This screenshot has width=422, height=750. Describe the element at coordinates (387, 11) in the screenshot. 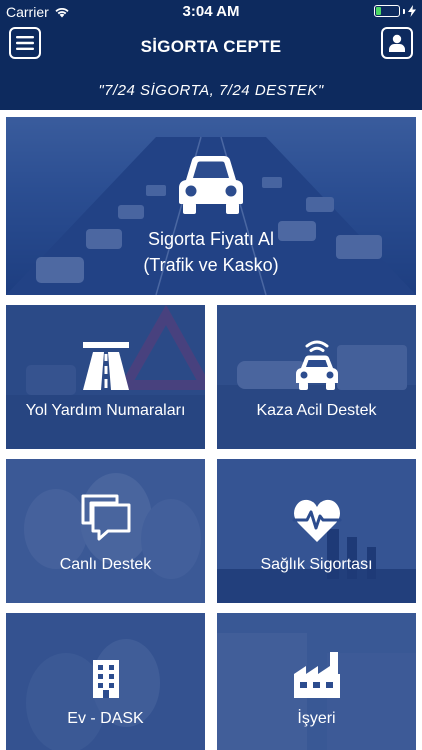

I see `battery-icon` at that location.